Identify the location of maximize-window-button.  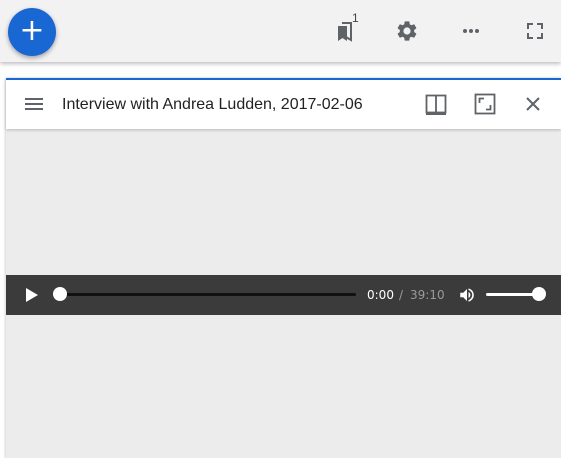
(485, 104).